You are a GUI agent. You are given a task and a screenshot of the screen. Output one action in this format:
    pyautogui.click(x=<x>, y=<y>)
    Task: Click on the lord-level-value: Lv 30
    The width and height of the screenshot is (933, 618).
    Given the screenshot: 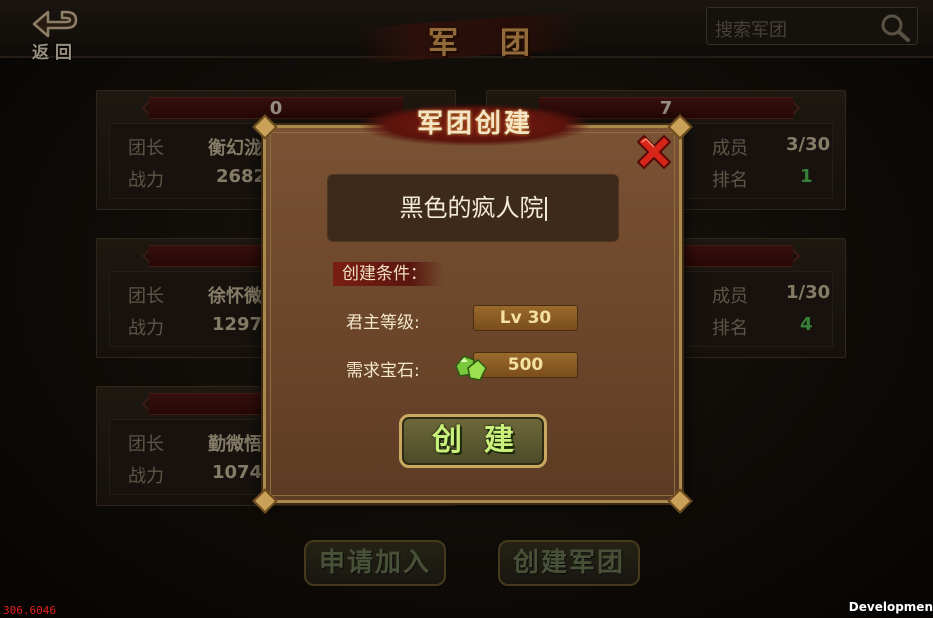 What is the action you would take?
    pyautogui.click(x=525, y=318)
    